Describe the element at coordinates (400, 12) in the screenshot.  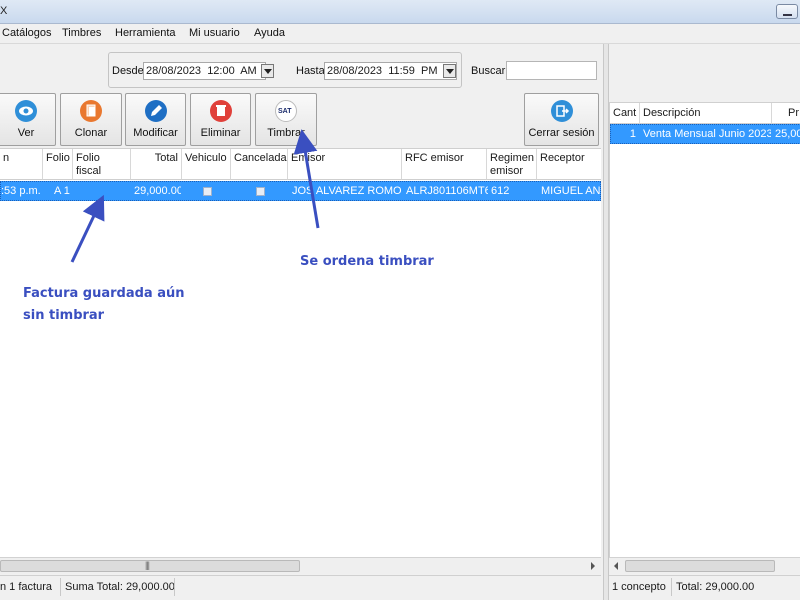
I see `title-bar: X` at that location.